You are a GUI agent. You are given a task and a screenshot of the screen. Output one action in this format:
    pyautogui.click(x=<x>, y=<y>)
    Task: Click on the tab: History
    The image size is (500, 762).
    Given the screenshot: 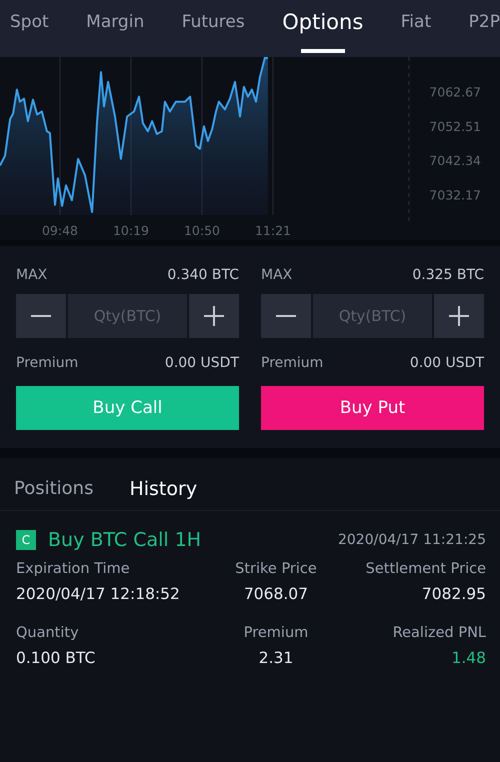 What is the action you would take?
    pyautogui.click(x=163, y=489)
    